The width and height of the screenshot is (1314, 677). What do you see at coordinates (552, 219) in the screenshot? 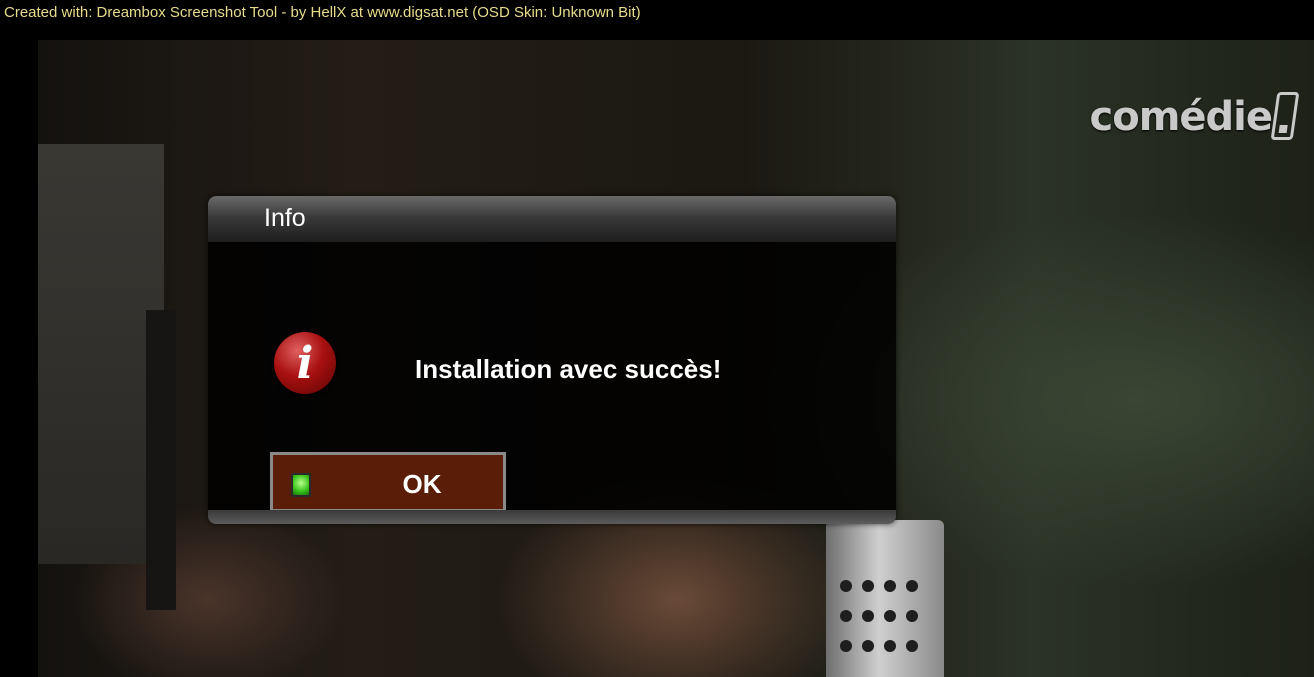
I see `dialog-titlebar: Info` at bounding box center [552, 219].